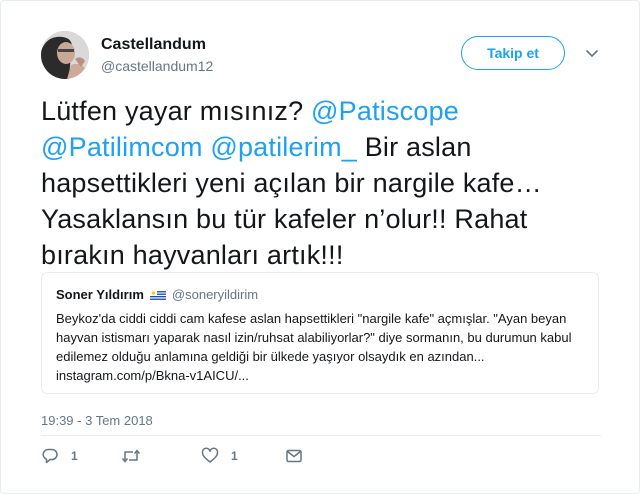 This screenshot has height=494, width=640. Describe the element at coordinates (321, 435) in the screenshot. I see `divider` at that location.